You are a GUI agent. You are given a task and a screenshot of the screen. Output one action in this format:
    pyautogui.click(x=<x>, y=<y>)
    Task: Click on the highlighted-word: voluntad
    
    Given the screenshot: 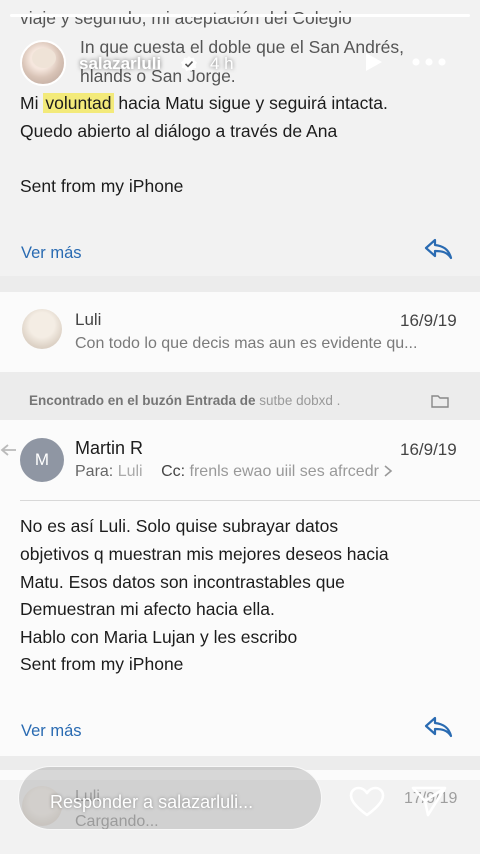 What is the action you would take?
    pyautogui.click(x=78, y=103)
    